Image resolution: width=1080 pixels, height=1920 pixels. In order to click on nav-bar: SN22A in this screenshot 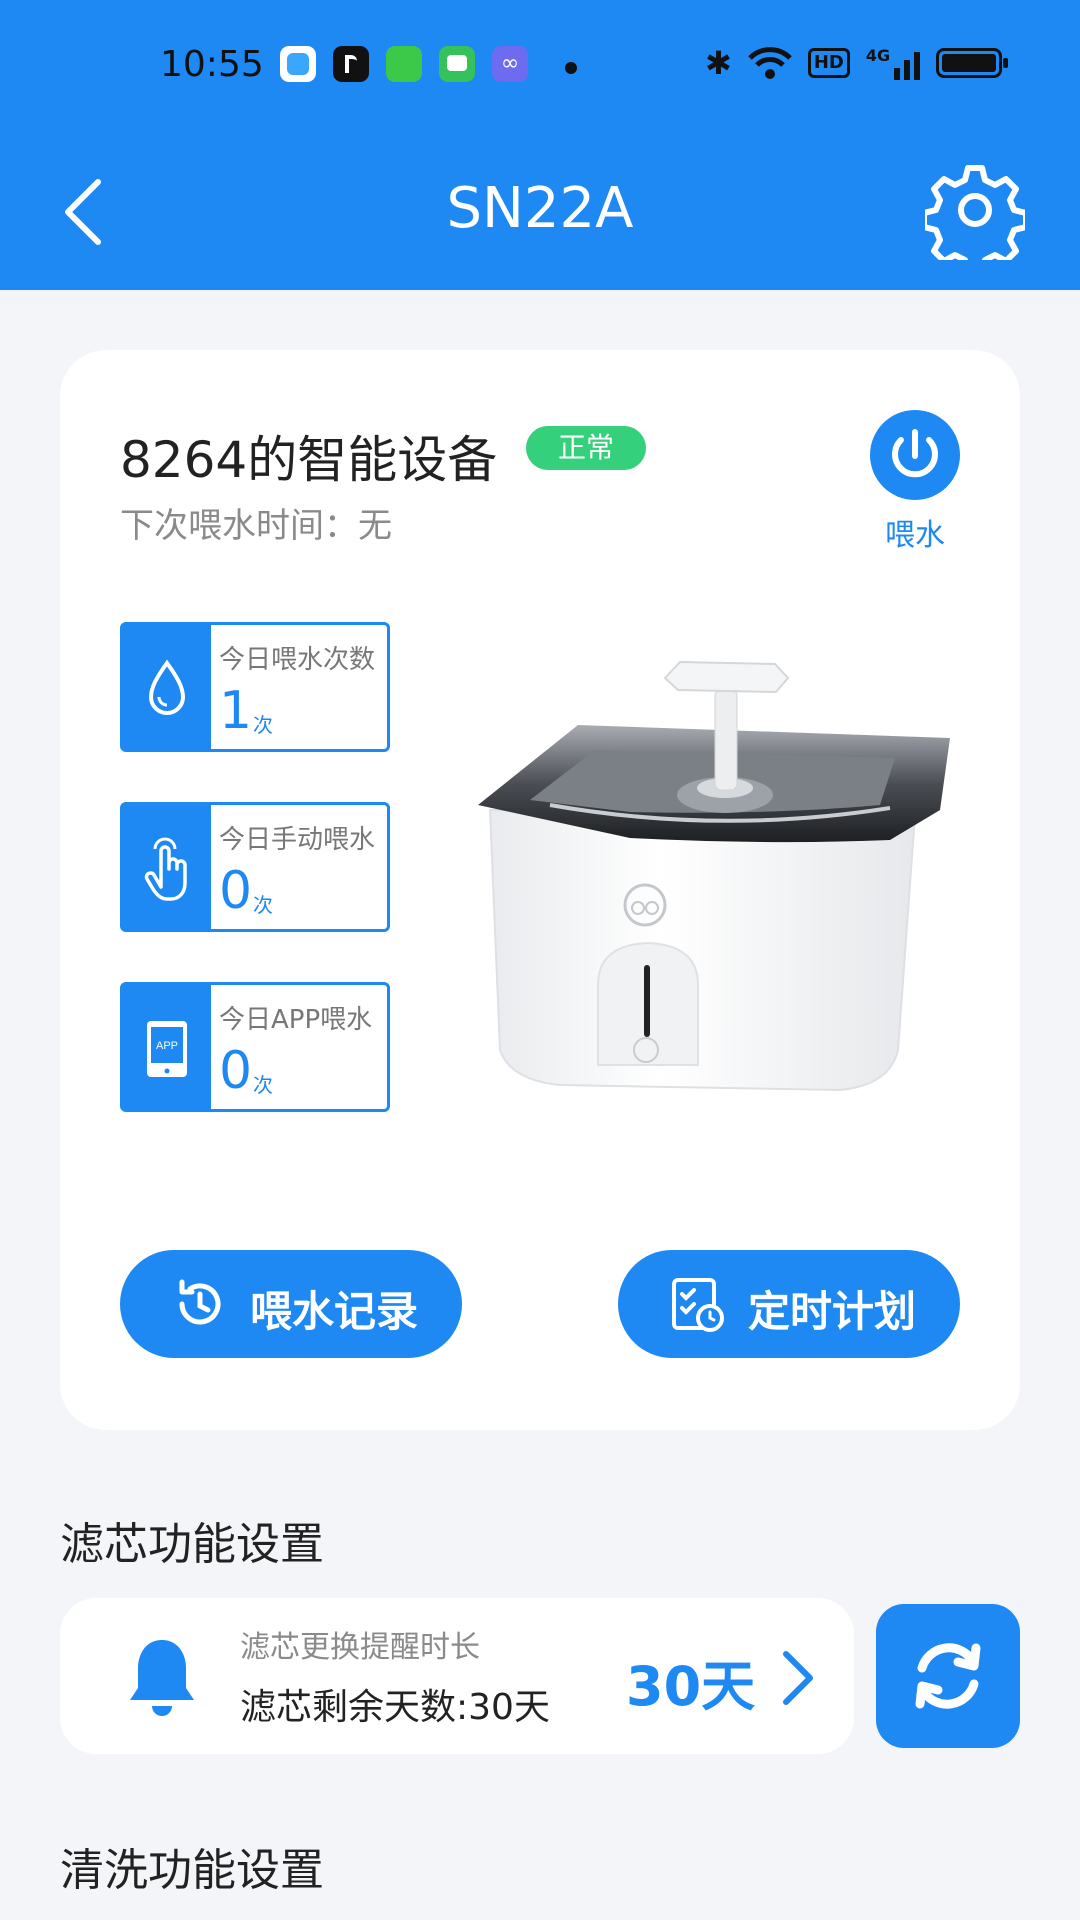, I will do `click(540, 210)`.